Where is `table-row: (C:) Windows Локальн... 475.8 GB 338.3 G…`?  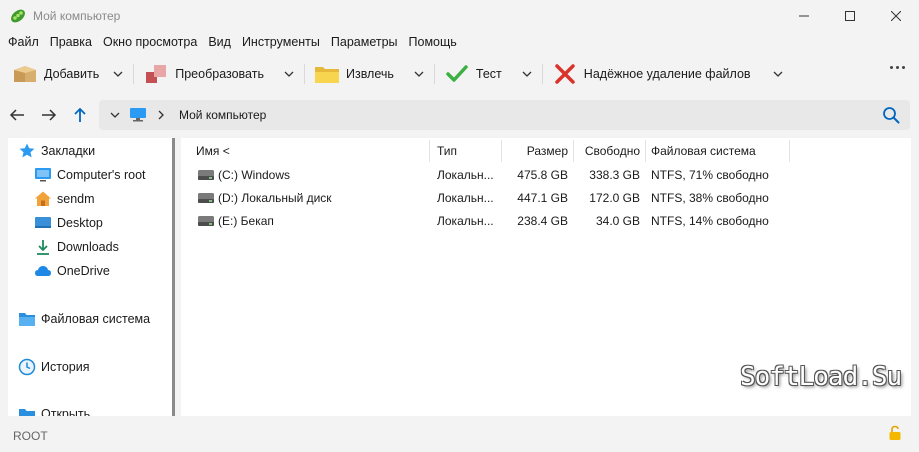
table-row: (C:) Windows Локальн... 475.8 GB 338.3 G… is located at coordinates (546, 174).